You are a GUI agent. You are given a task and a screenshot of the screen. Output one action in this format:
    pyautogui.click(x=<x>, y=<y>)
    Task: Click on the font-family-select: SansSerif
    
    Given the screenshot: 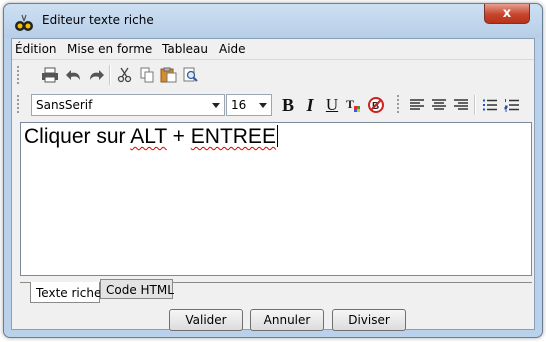 What is the action you would take?
    pyautogui.click(x=128, y=105)
    